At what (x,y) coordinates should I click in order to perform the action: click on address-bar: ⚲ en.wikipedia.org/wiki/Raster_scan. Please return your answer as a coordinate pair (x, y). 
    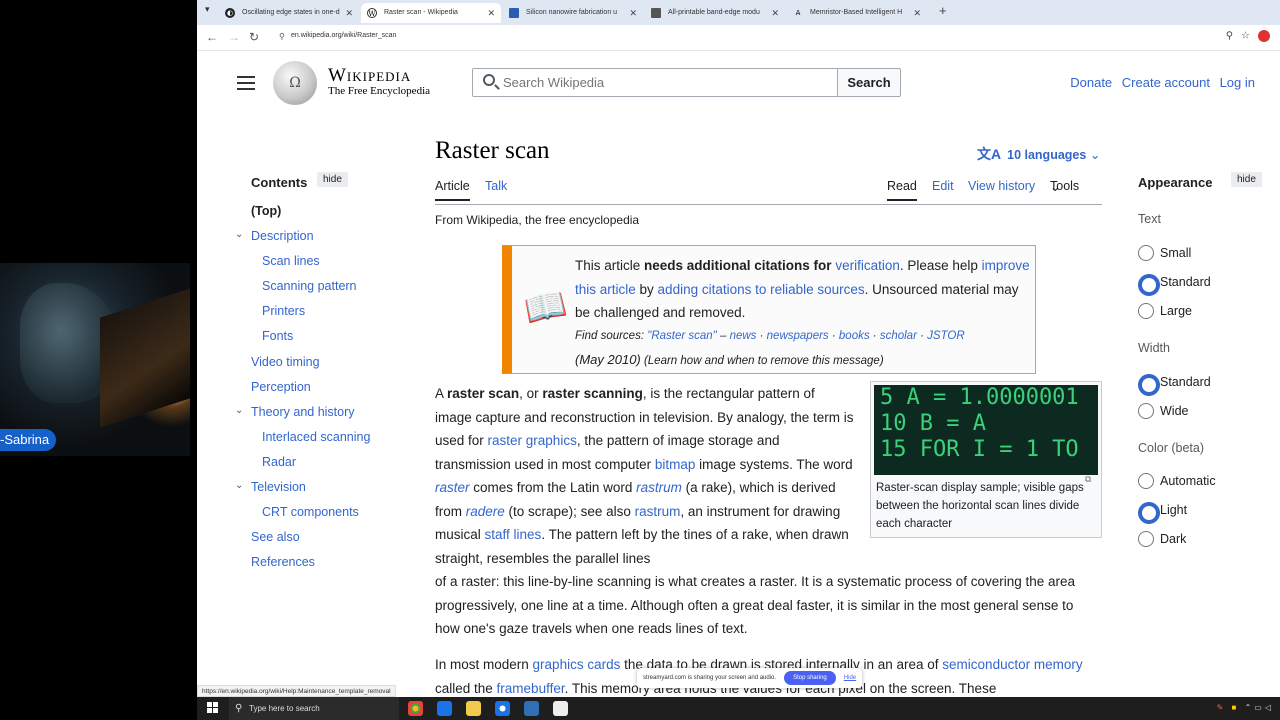
    Looking at the image, I should click on (775, 38).